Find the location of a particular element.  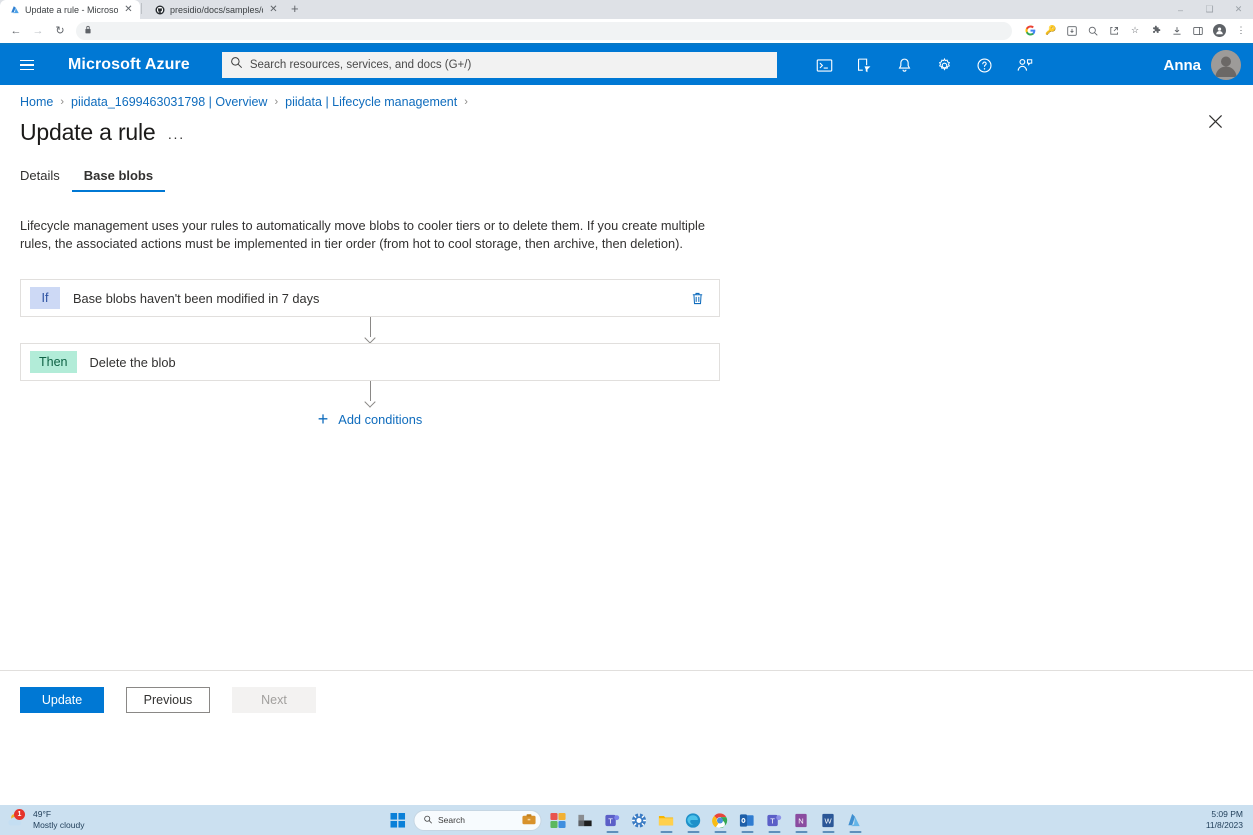

azure-top-bar: Microsoft Azure Anna is located at coordinates (626, 65).